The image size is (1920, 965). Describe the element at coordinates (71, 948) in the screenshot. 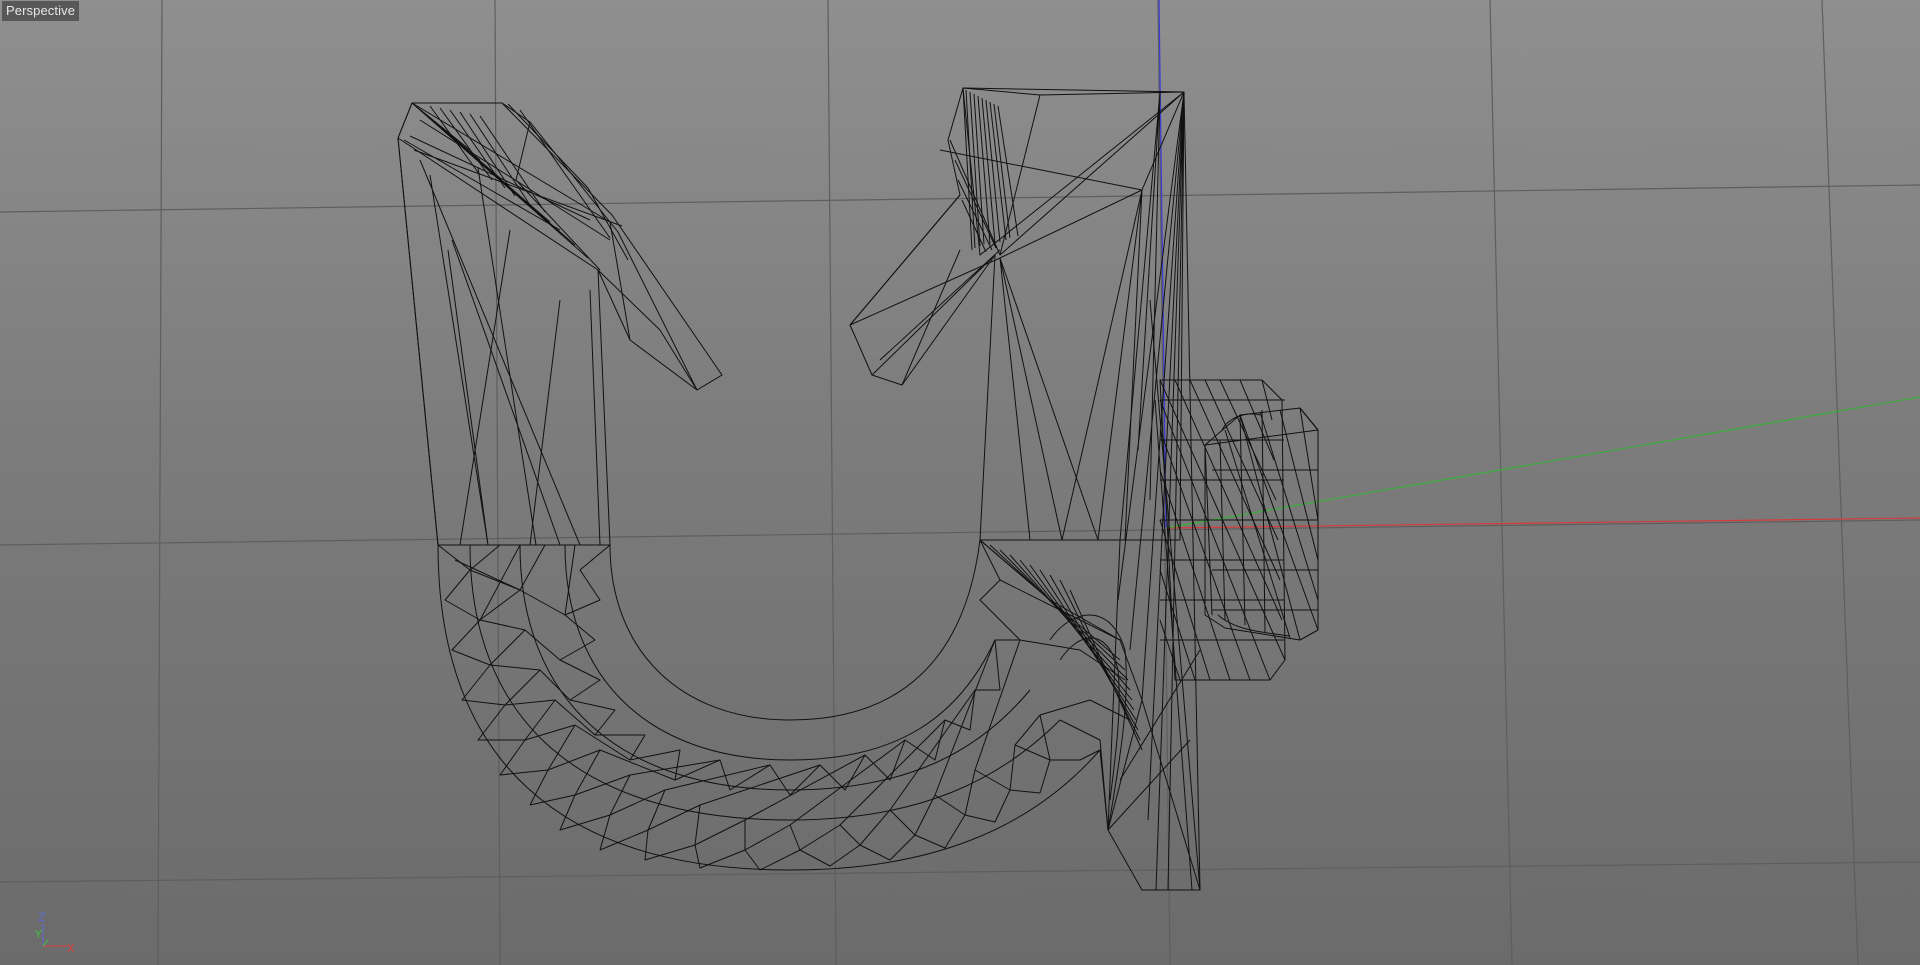

I see `gizmo-x-label: X` at that location.